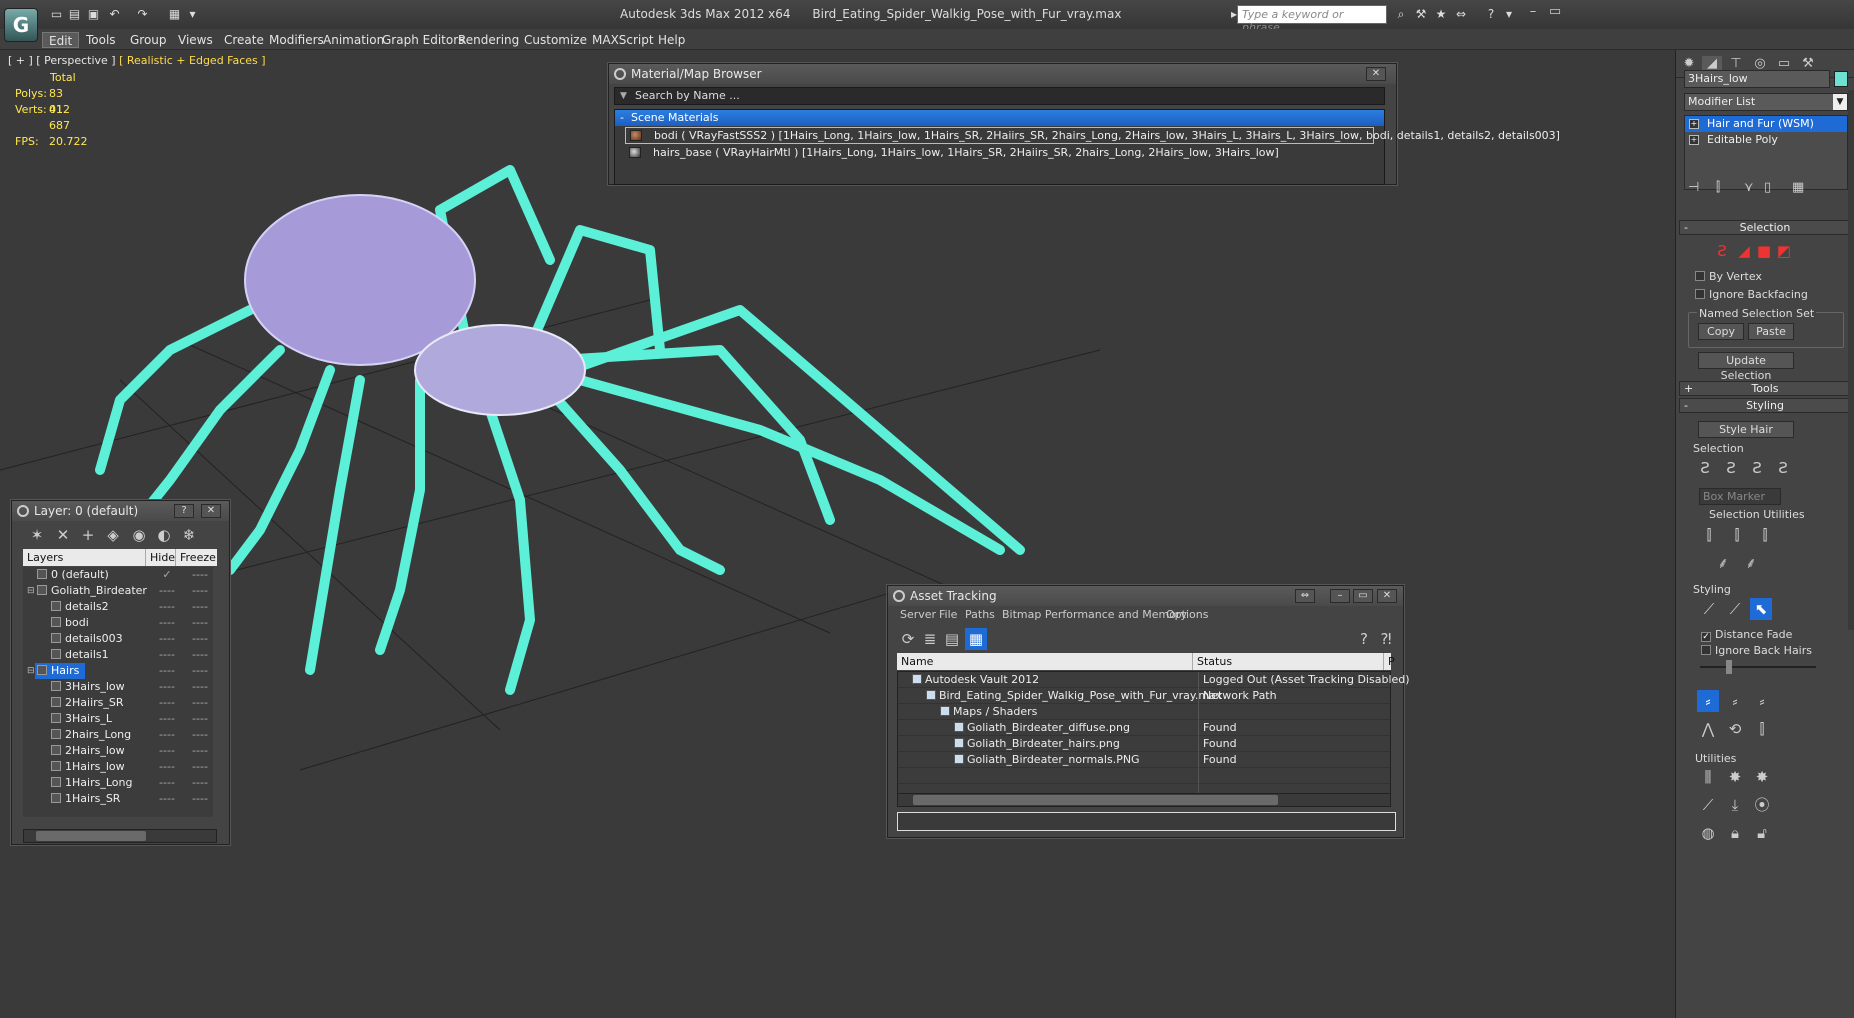 The height and width of the screenshot is (1018, 1854). I want to click on communication-center-icon: ★, so click(1441, 14).